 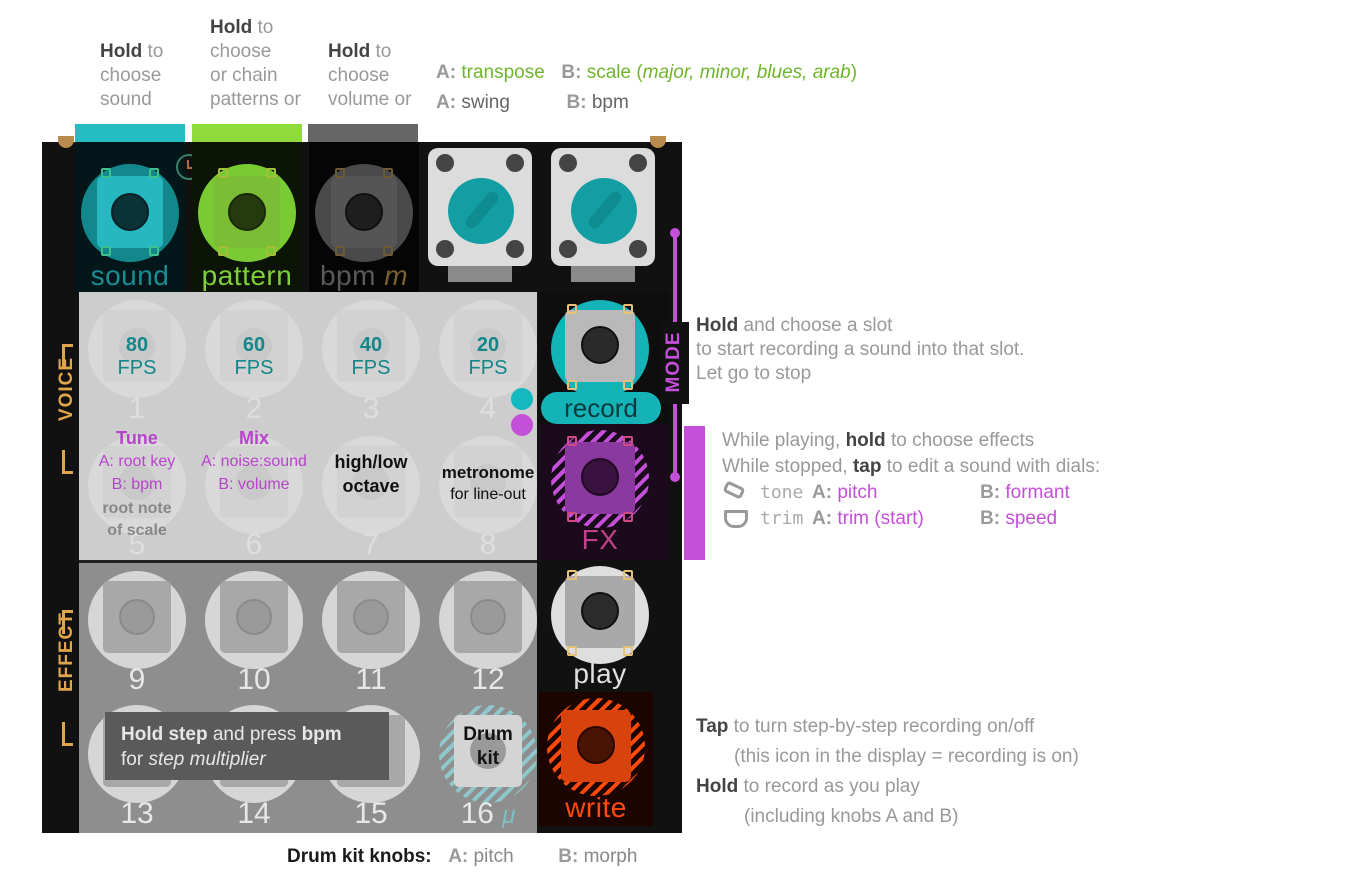 I want to click on bpm-button: bpm m, so click(x=364, y=217).